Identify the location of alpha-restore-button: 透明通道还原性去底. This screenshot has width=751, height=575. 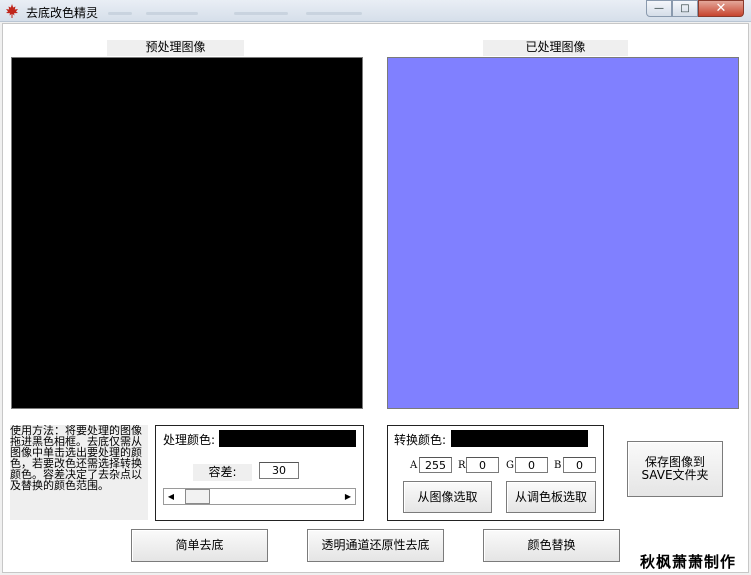
(375, 545).